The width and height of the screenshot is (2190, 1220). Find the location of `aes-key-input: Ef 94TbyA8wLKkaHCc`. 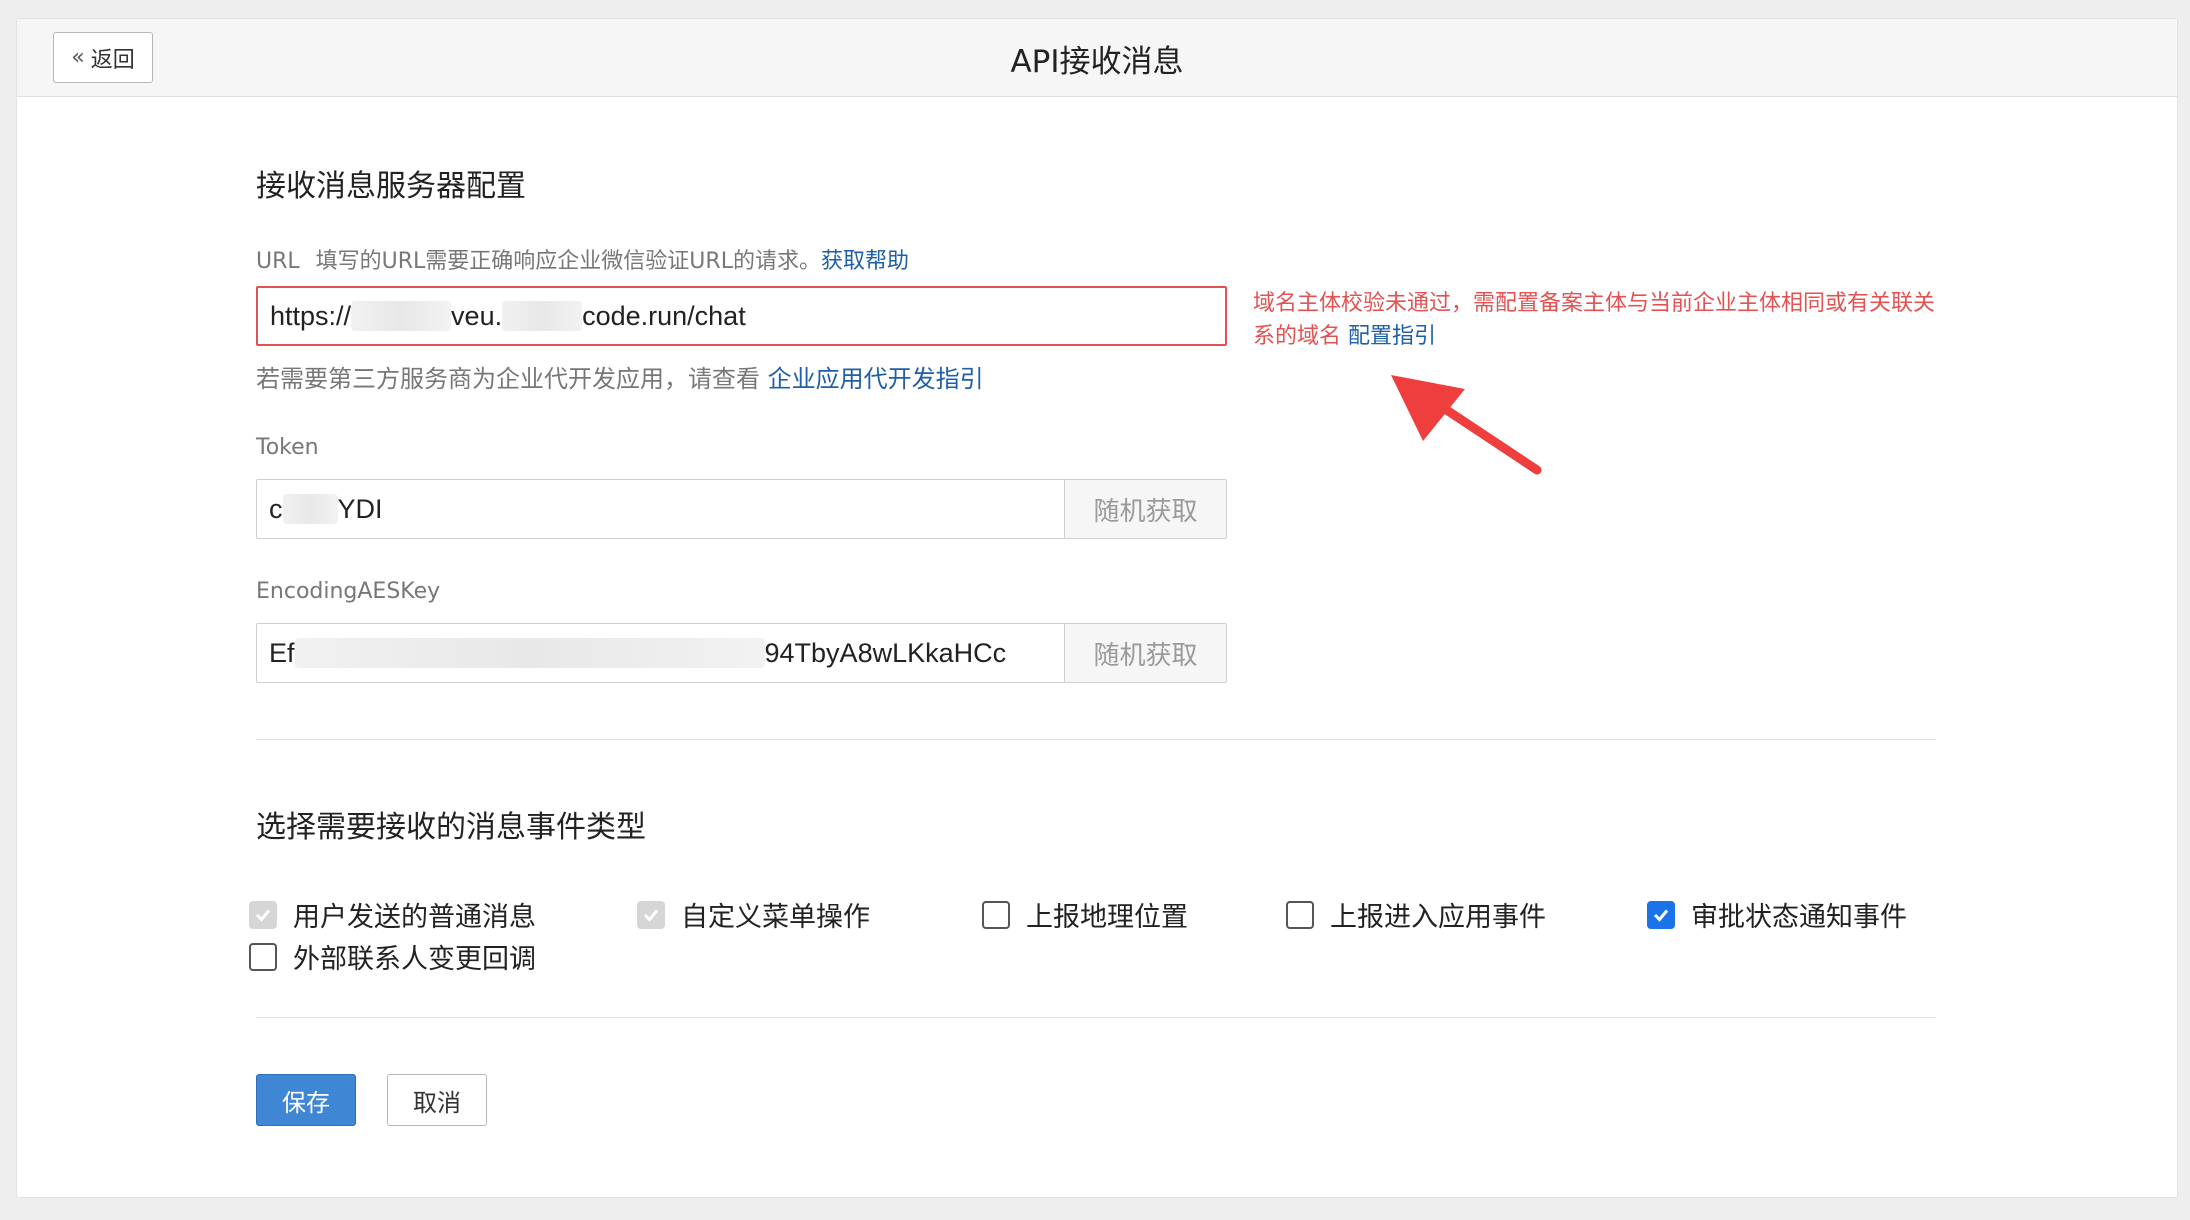

aes-key-input: Ef 94TbyA8wLKkaHCc is located at coordinates (660, 653).